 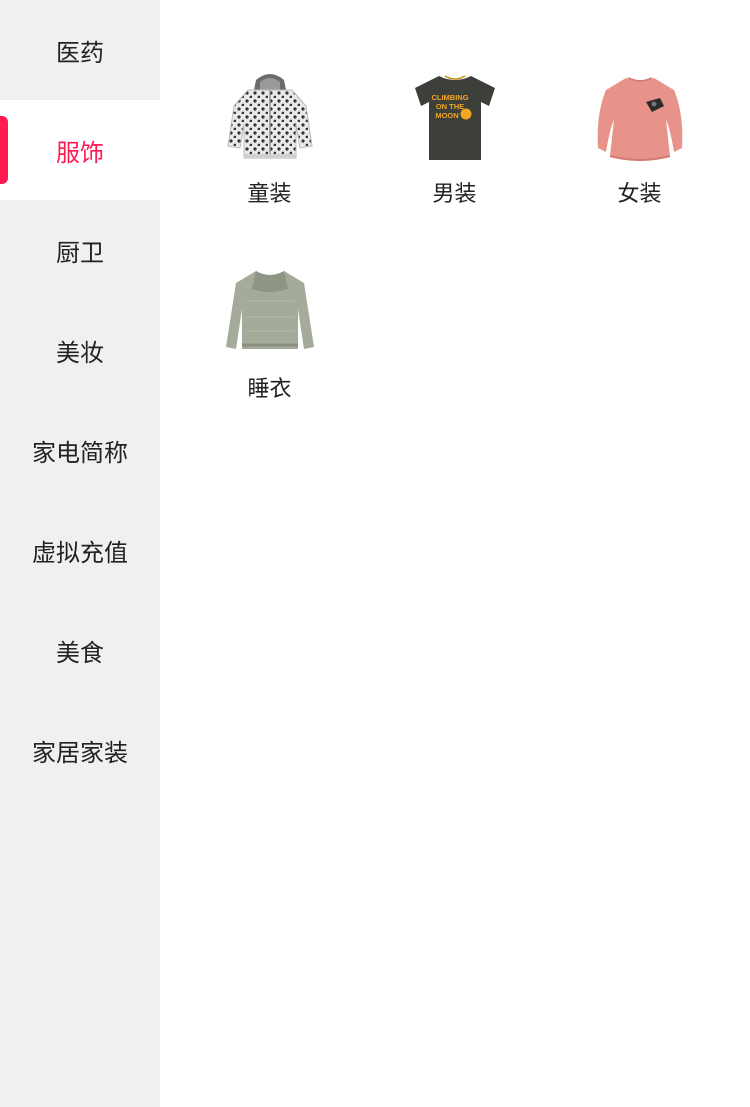 I want to click on sidebar-item-label: 医药, so click(x=80, y=52).